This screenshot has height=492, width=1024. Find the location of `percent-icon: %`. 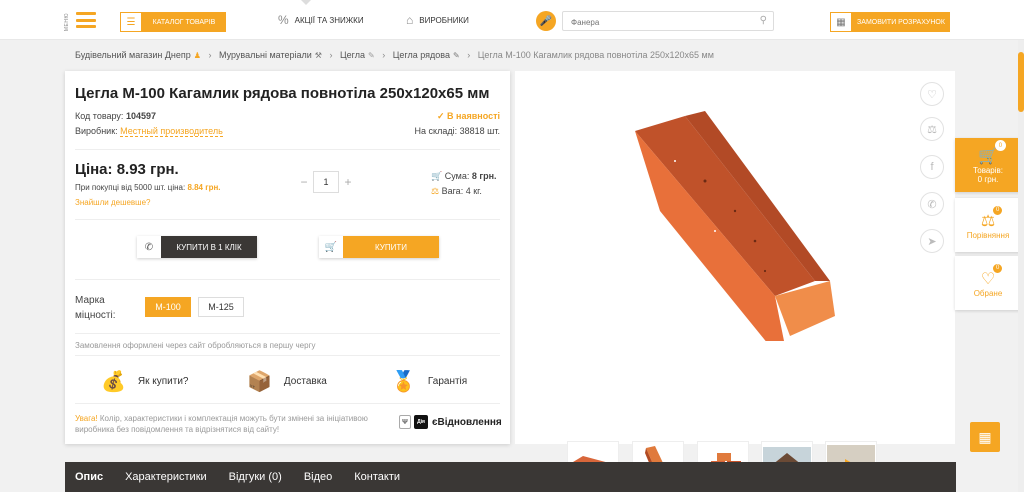

percent-icon: % is located at coordinates (283, 20).